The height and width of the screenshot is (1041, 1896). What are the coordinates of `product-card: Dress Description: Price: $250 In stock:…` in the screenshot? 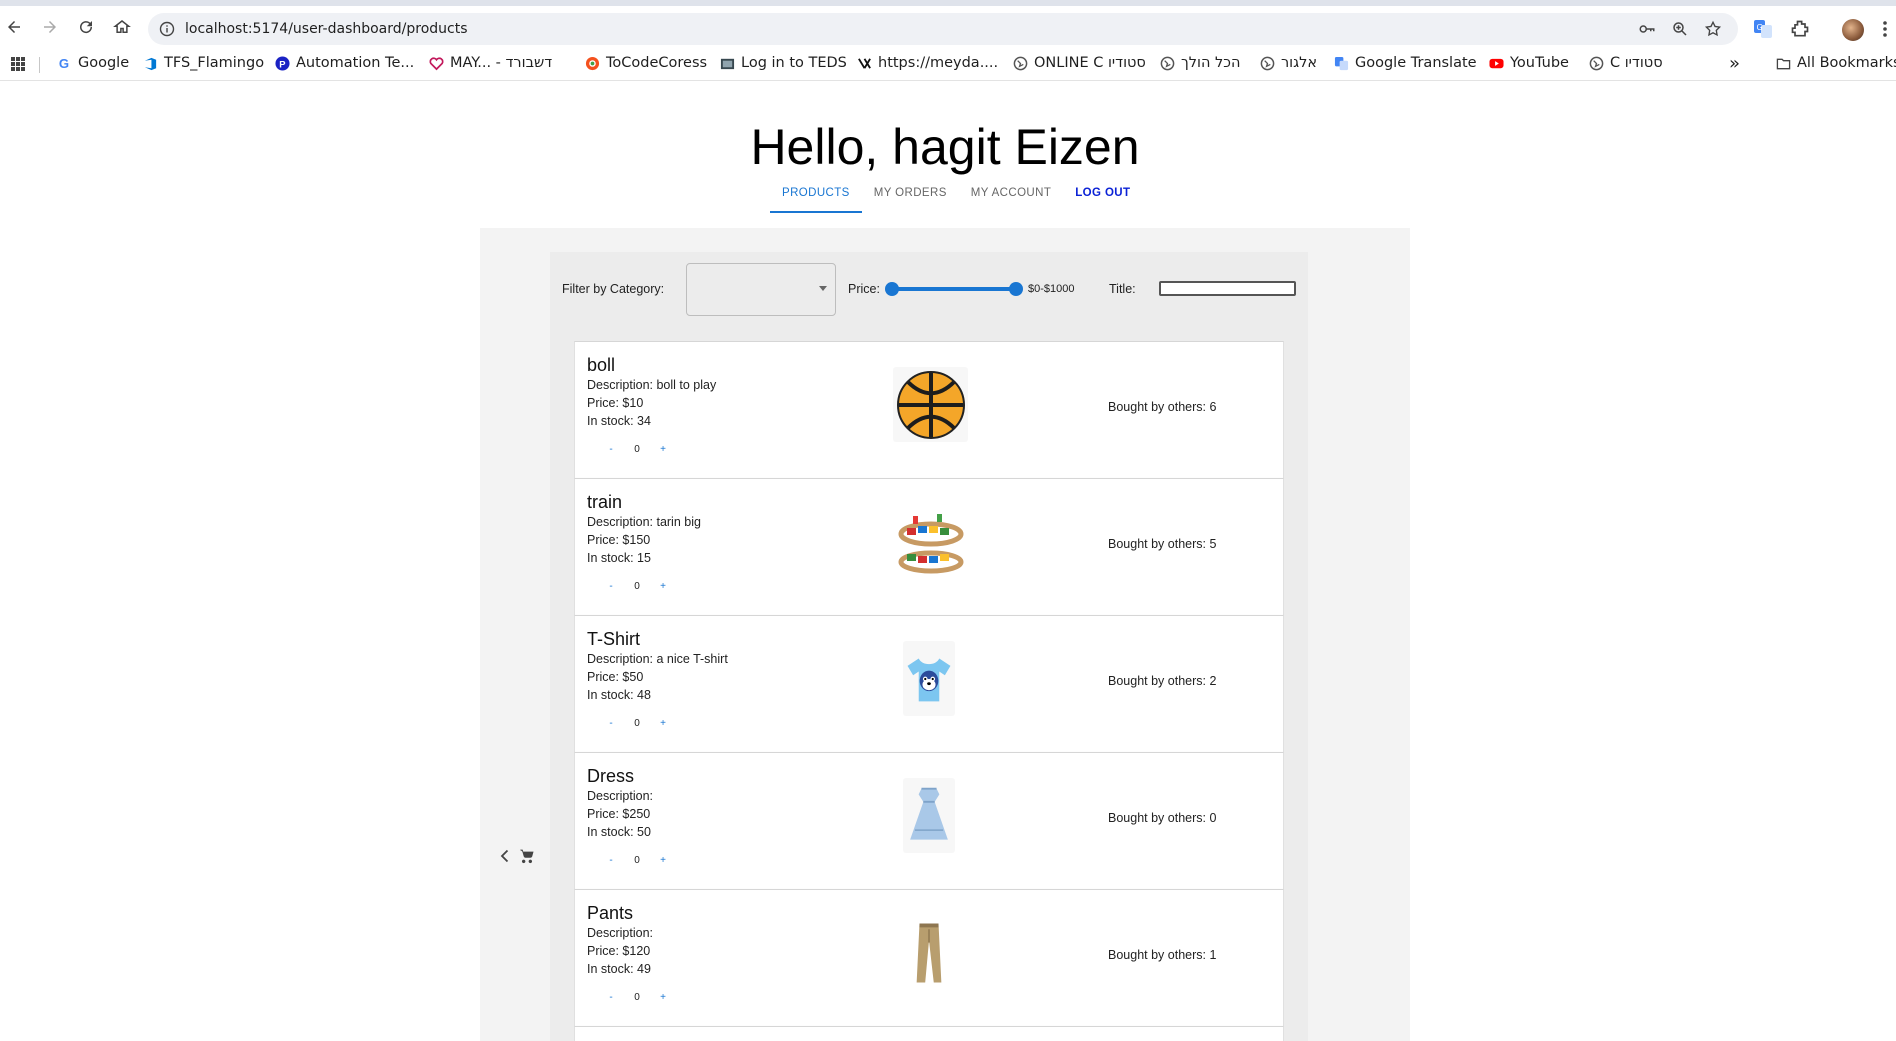 It's located at (929, 820).